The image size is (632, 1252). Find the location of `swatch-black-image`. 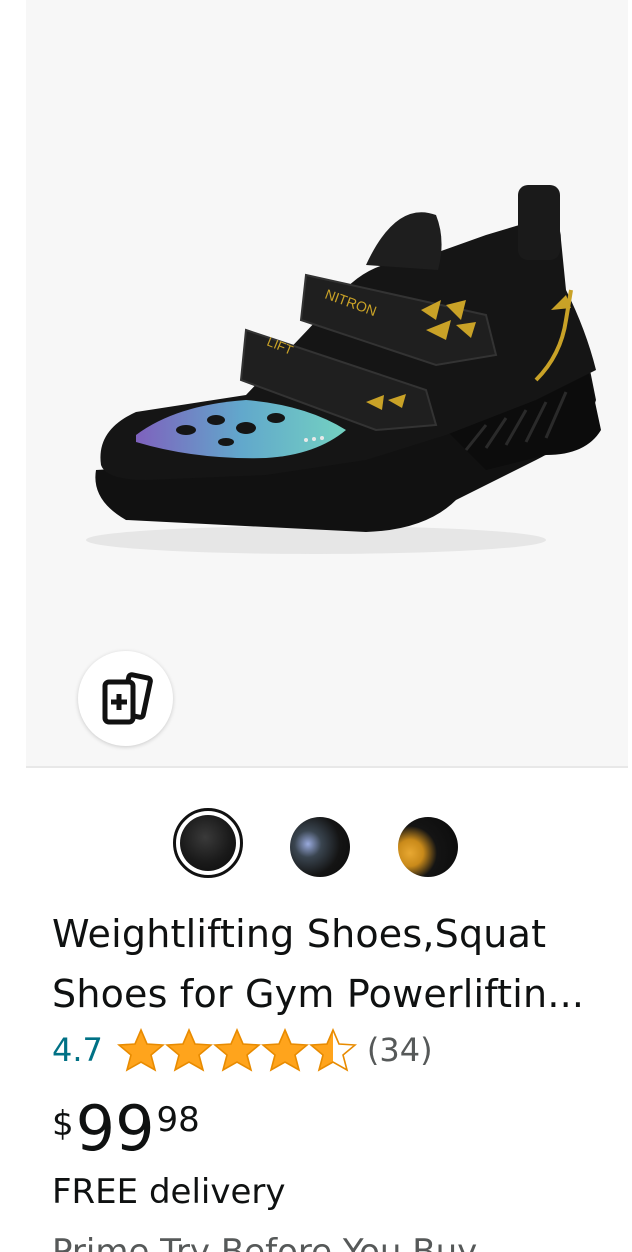

swatch-black-image is located at coordinates (208, 843).